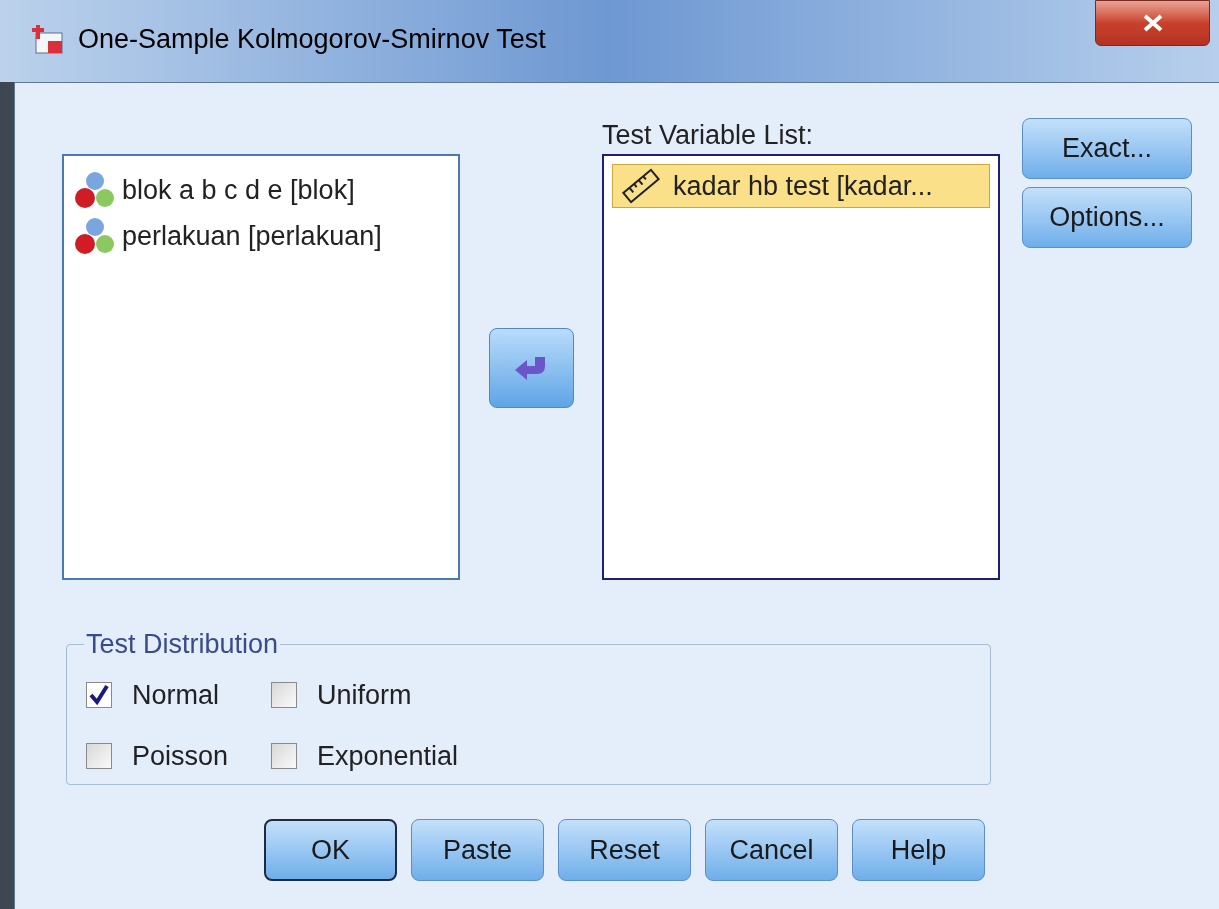 The image size is (1219, 909). I want to click on close-button, so click(1152, 23).